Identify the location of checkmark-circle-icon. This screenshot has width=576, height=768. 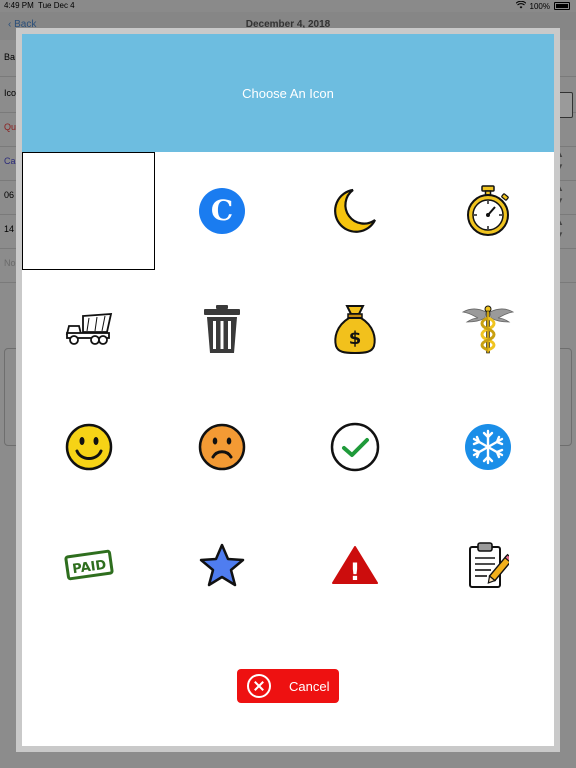
(354, 447).